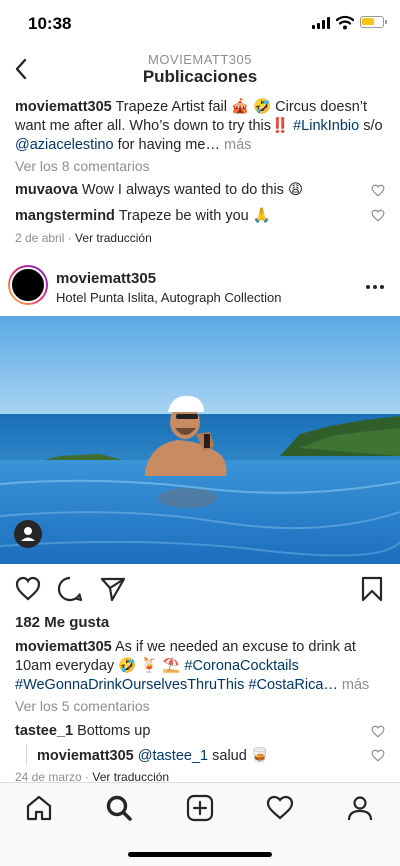  I want to click on hashtag-link: #CoronaCocktails, so click(241, 666).